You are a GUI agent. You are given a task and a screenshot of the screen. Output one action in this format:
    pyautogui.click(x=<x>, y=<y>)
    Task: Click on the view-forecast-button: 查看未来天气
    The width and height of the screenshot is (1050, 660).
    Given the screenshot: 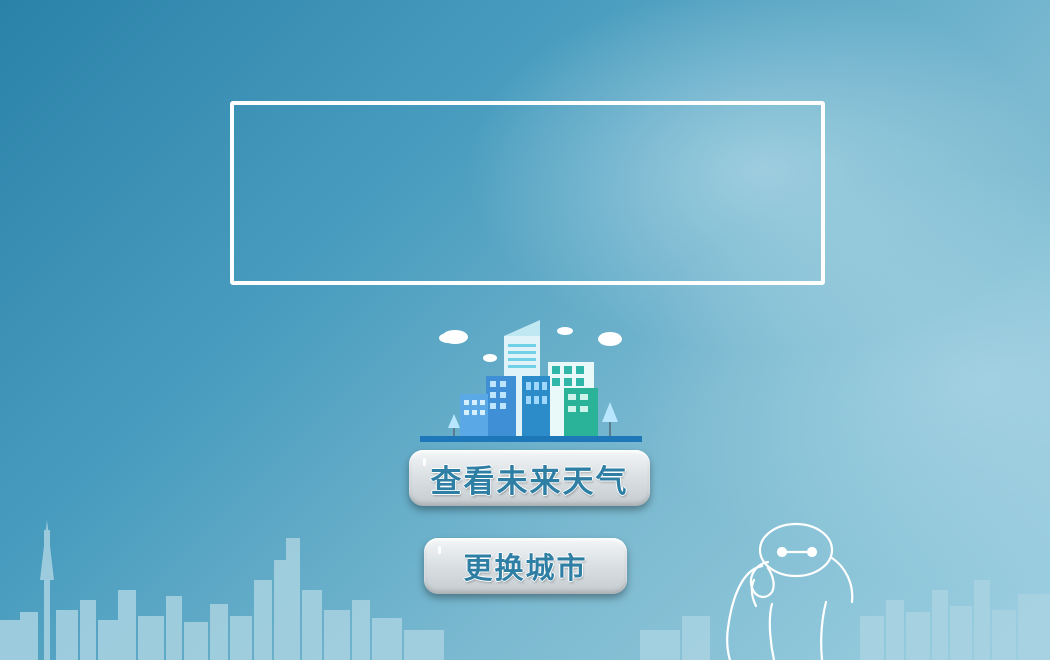 What is the action you would take?
    pyautogui.click(x=529, y=478)
    